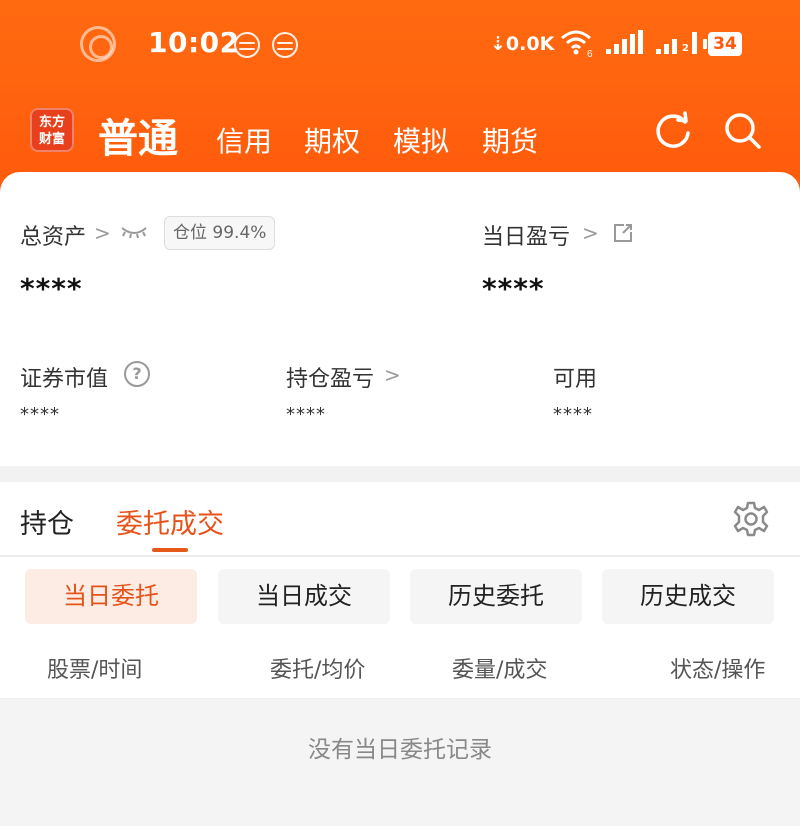  I want to click on app-logo: 东方 财富, so click(52, 130).